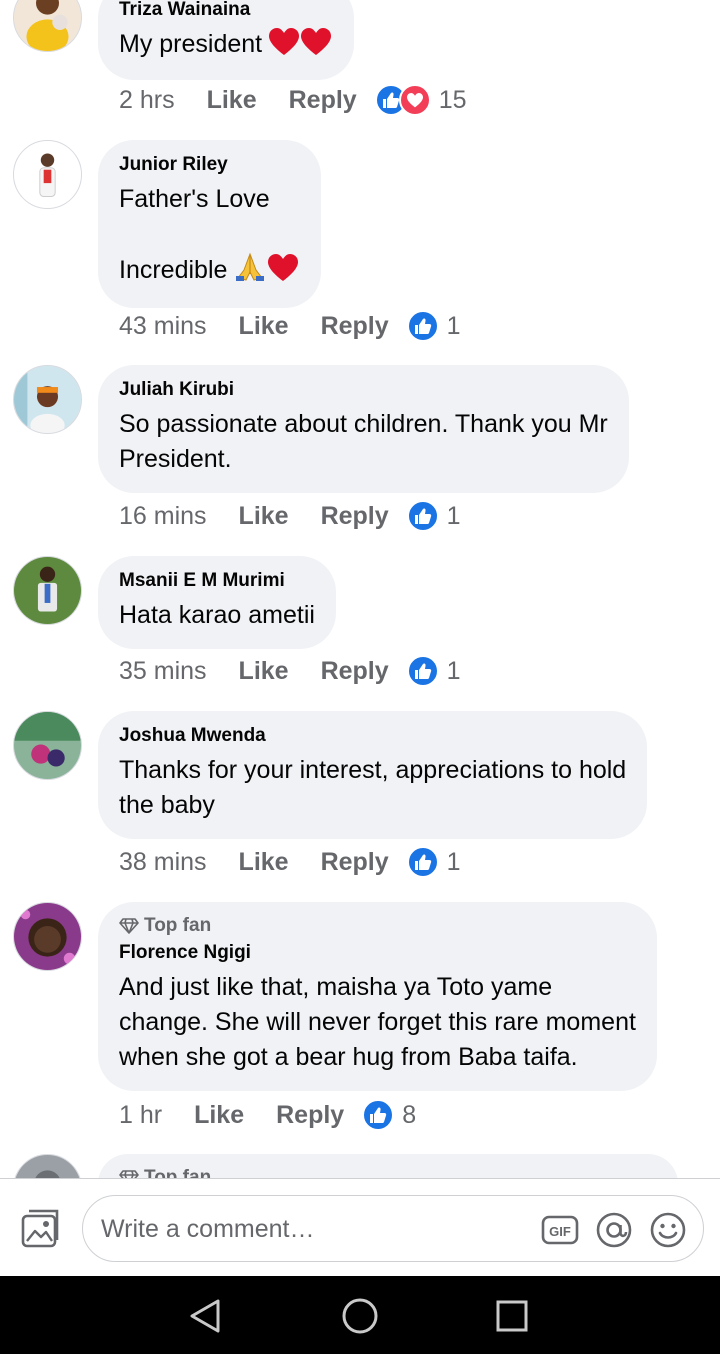  I want to click on system-navigation-bar, so click(360, 1315).